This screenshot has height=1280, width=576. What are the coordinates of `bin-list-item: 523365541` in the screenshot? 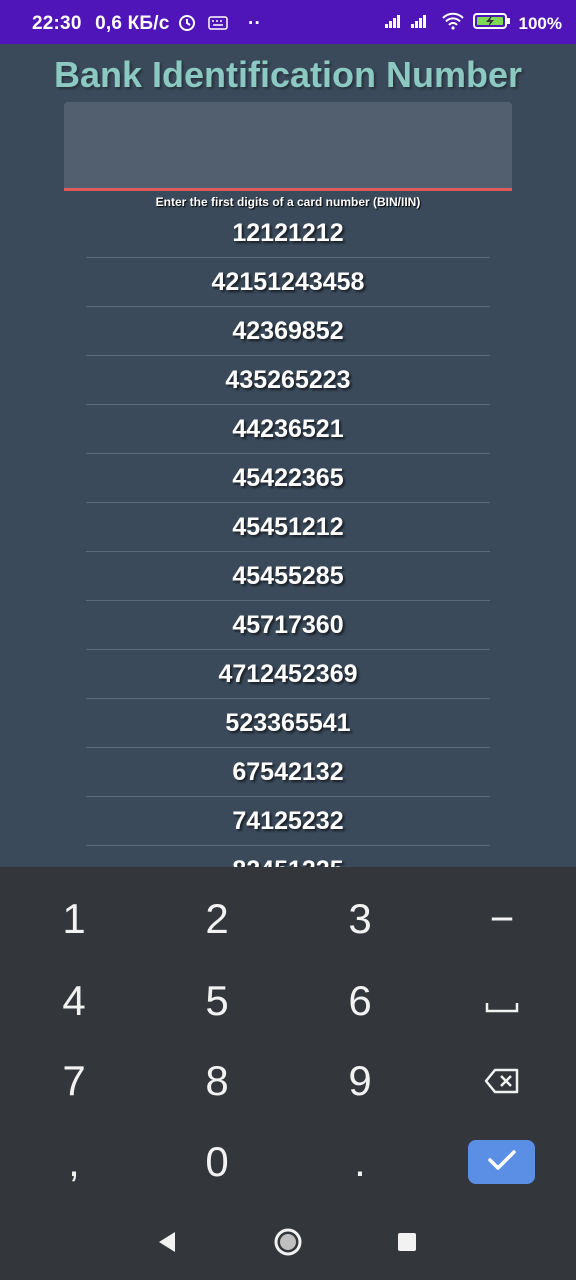 It's located at (288, 723).